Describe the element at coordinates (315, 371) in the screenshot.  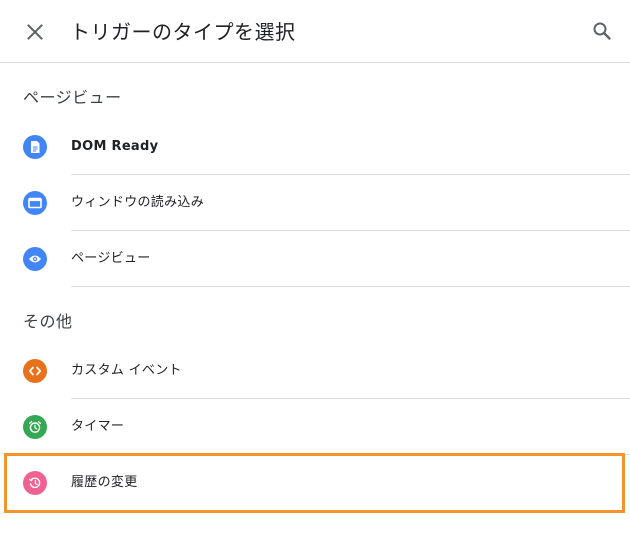
I see `trigger-item-custom-event: カスタム イベント` at that location.